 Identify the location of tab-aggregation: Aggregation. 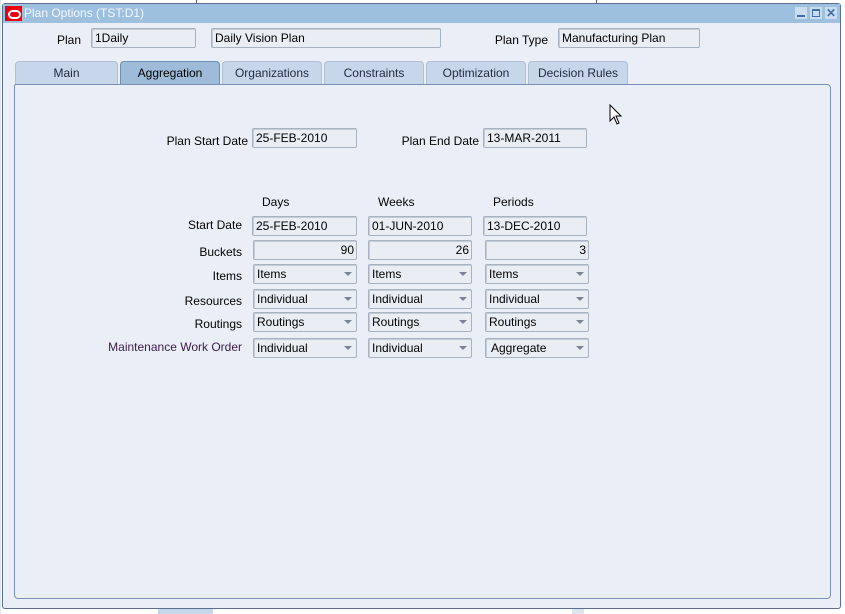
(170, 73).